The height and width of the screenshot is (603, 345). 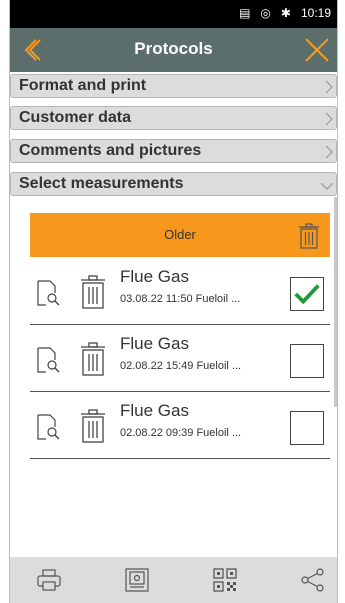 What do you see at coordinates (173, 118) in the screenshot?
I see `section-customer-data: Customer data` at bounding box center [173, 118].